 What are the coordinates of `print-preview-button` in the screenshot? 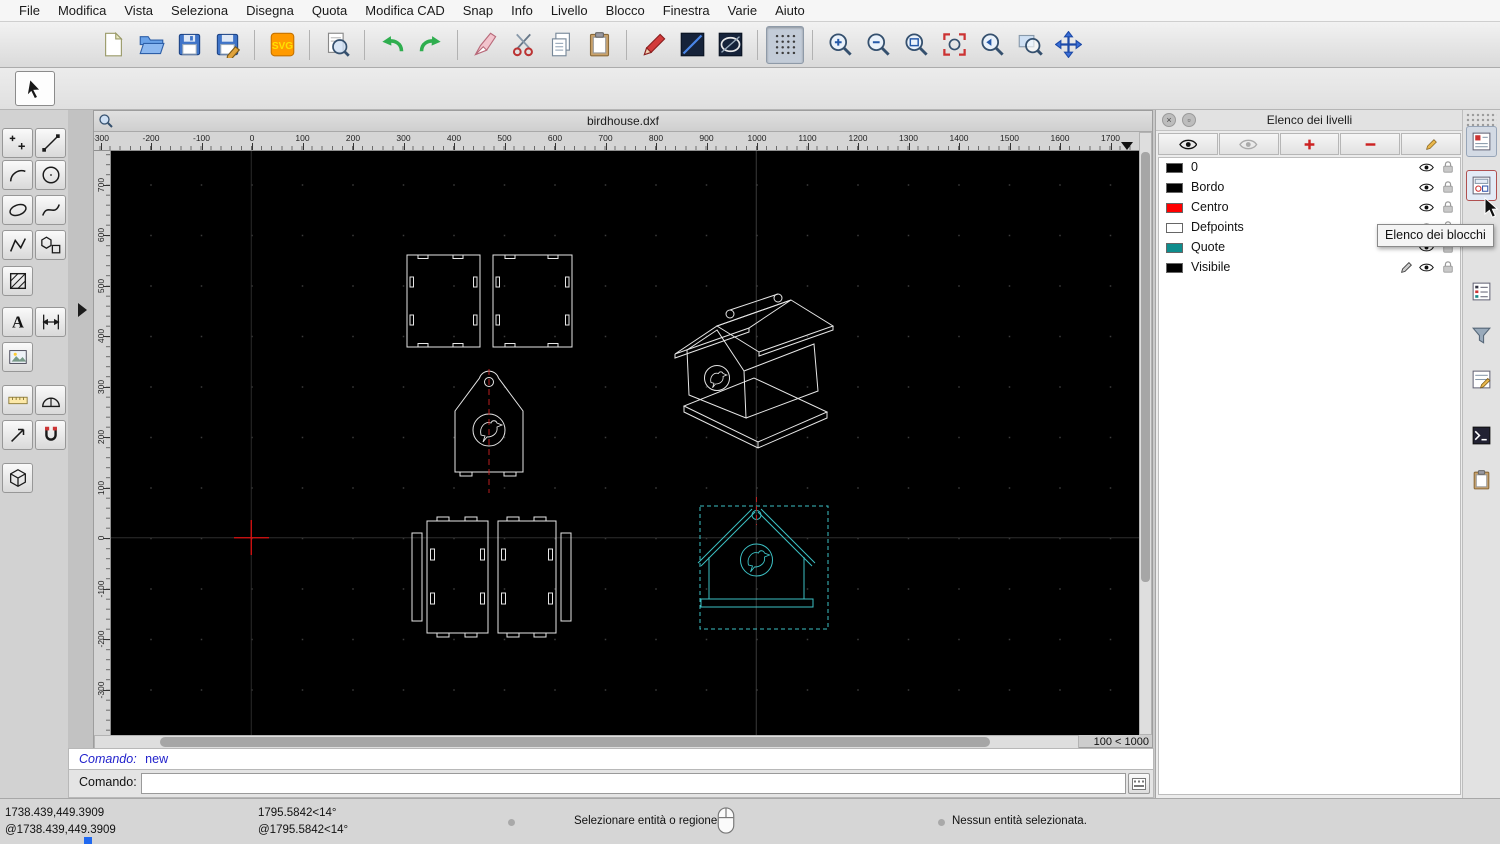 It's located at (337, 45).